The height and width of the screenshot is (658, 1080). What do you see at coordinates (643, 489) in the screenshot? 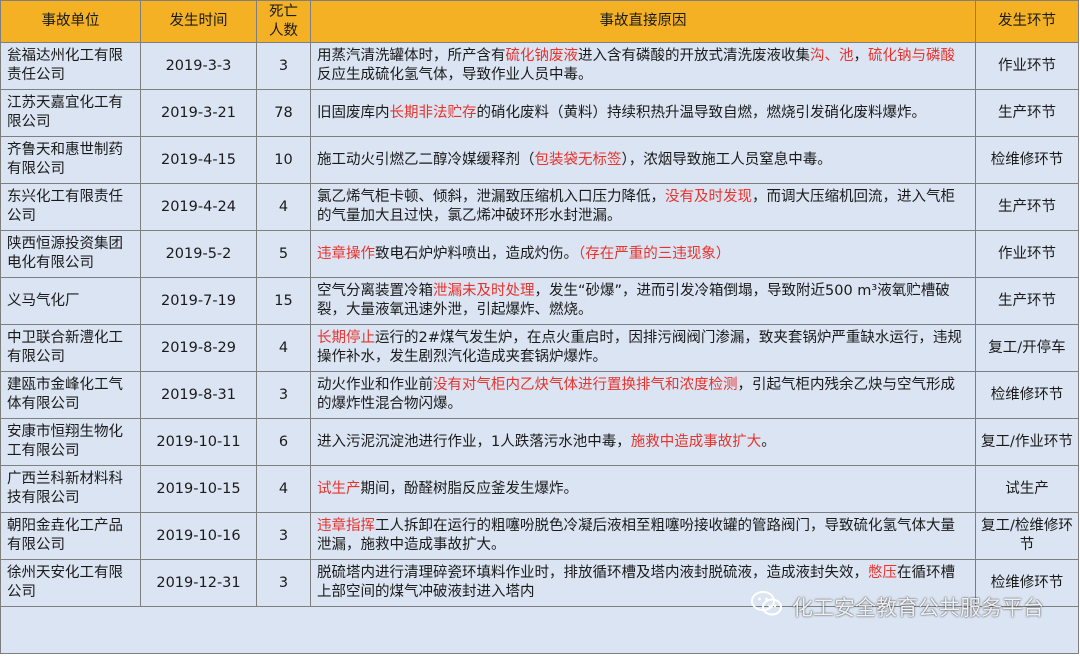
I see `cell-cause: 试生产期间，酚醛树脂反应釜发生爆炸。` at bounding box center [643, 489].